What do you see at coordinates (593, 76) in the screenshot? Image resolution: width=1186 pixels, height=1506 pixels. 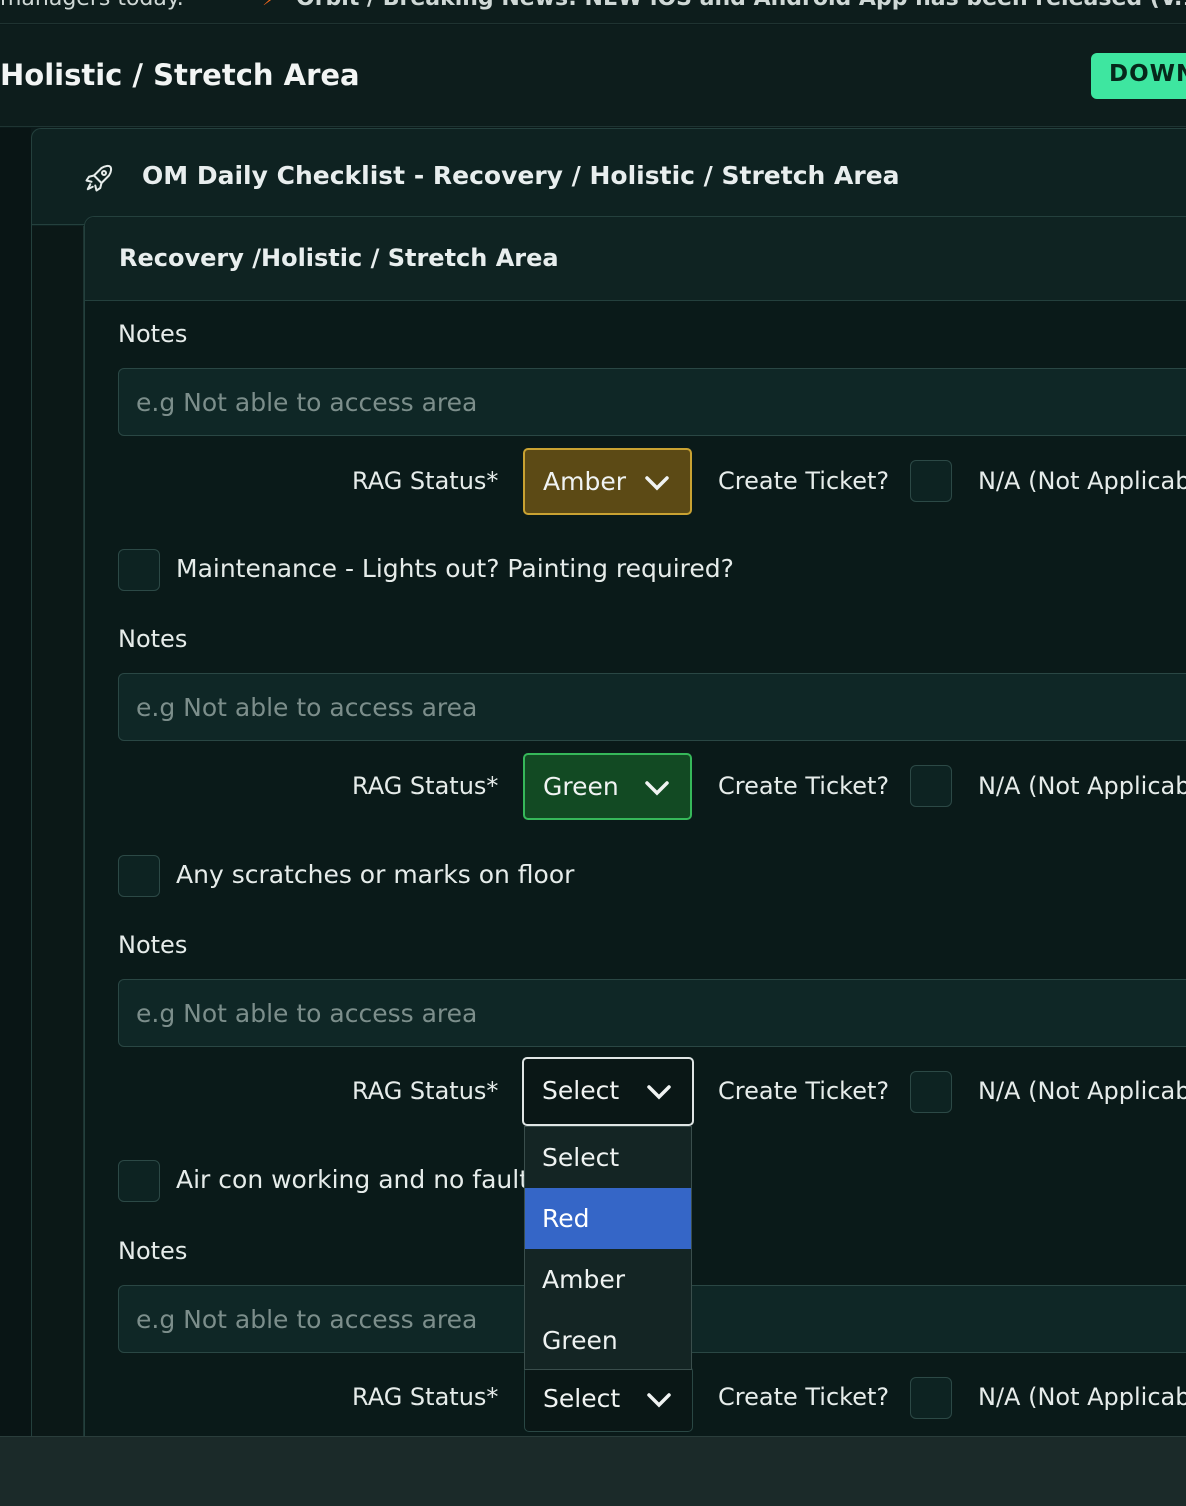 I see `page-header: Holistic / Stretch Area DOWNLOAD` at bounding box center [593, 76].